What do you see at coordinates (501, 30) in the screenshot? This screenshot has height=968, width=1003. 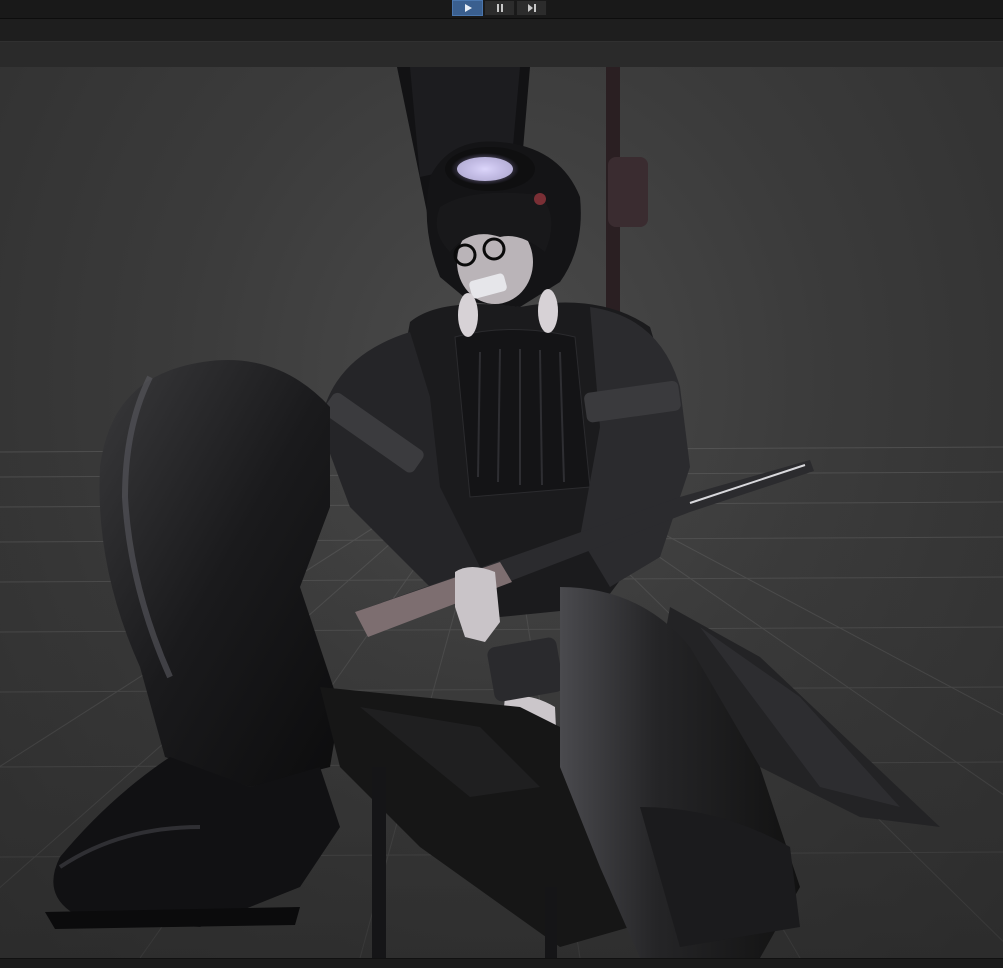 I see `toolbar-spacer` at bounding box center [501, 30].